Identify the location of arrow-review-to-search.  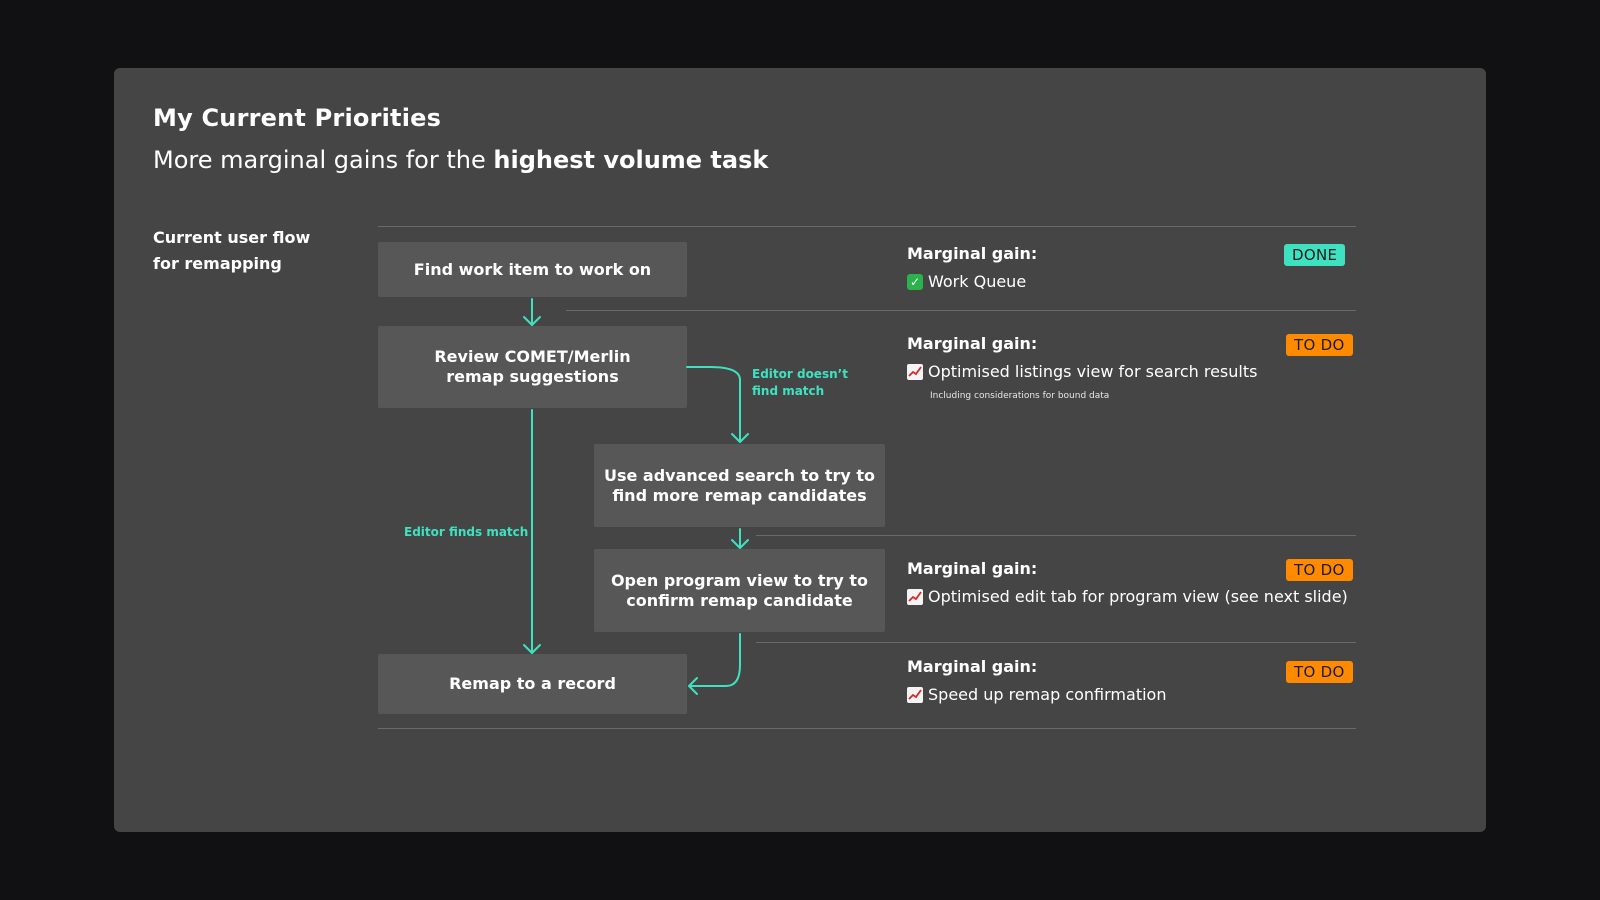
(717, 404).